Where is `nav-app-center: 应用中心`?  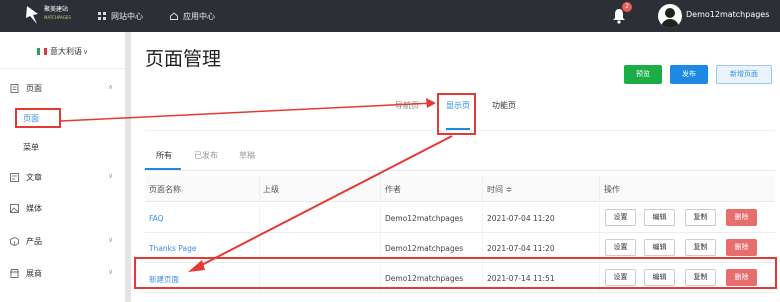 nav-app-center: 应用中心 is located at coordinates (192, 16).